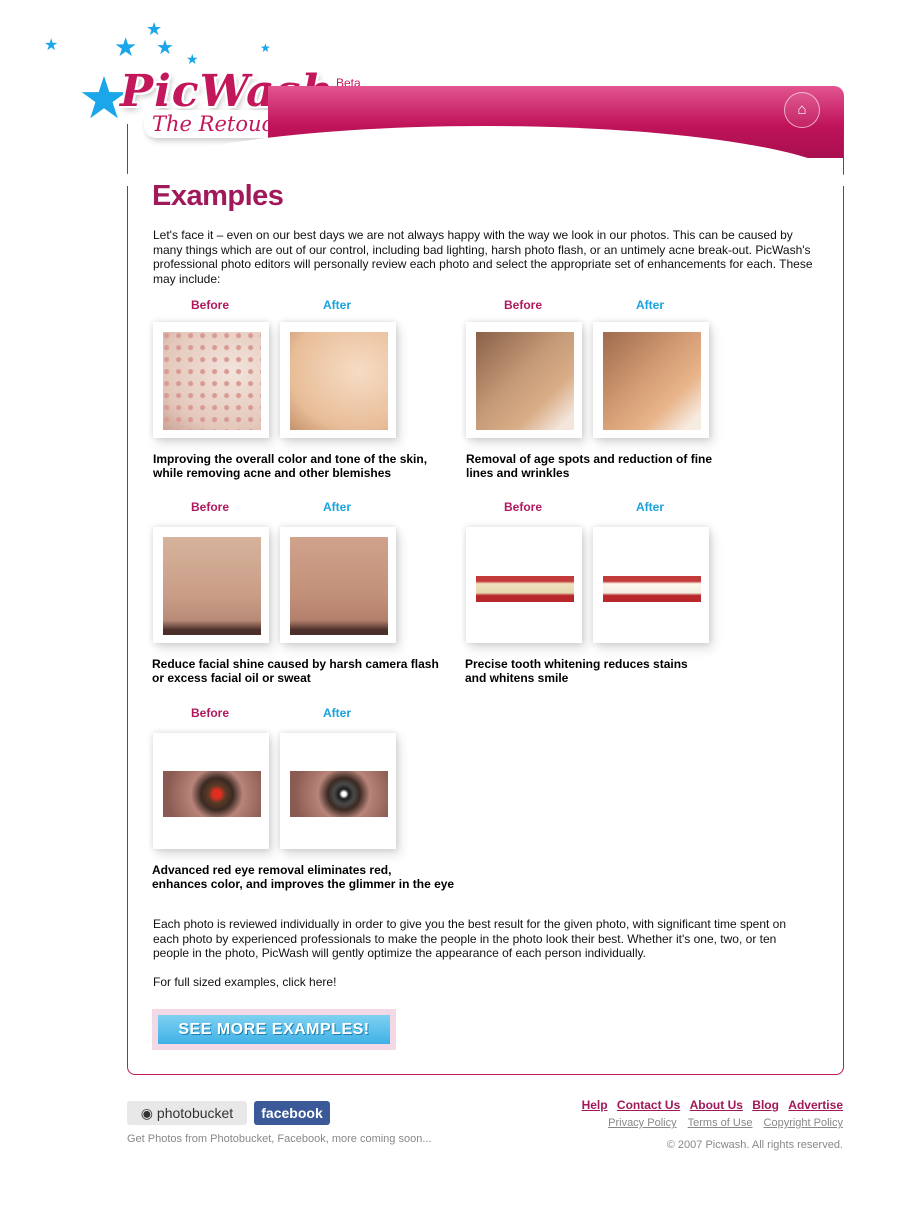  I want to click on footer-links: Help Contact Us About Us Blog Advertise, so click(709, 1105).